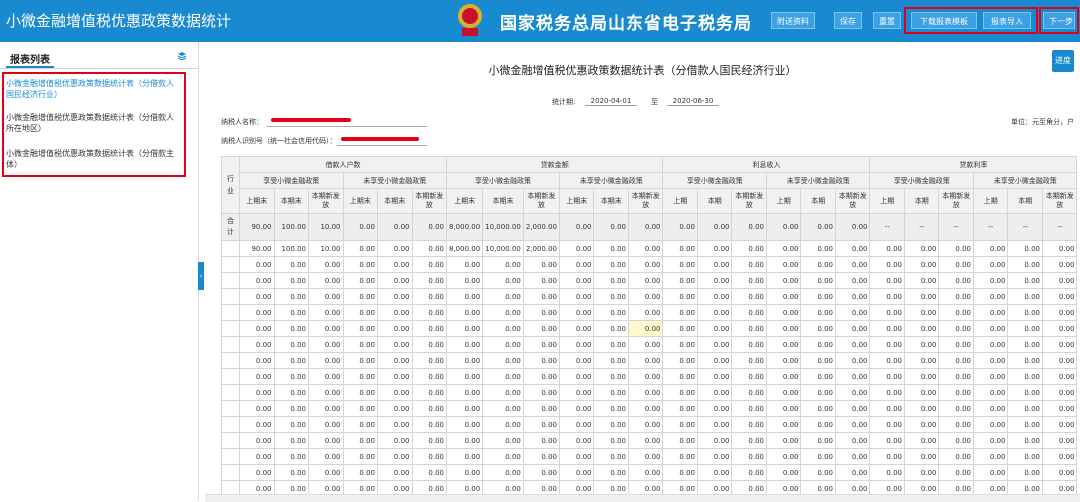 The width and height of the screenshot is (1080, 502). What do you see at coordinates (464, 248) in the screenshot?
I see `table-cell: 8,000.00` at bounding box center [464, 248].